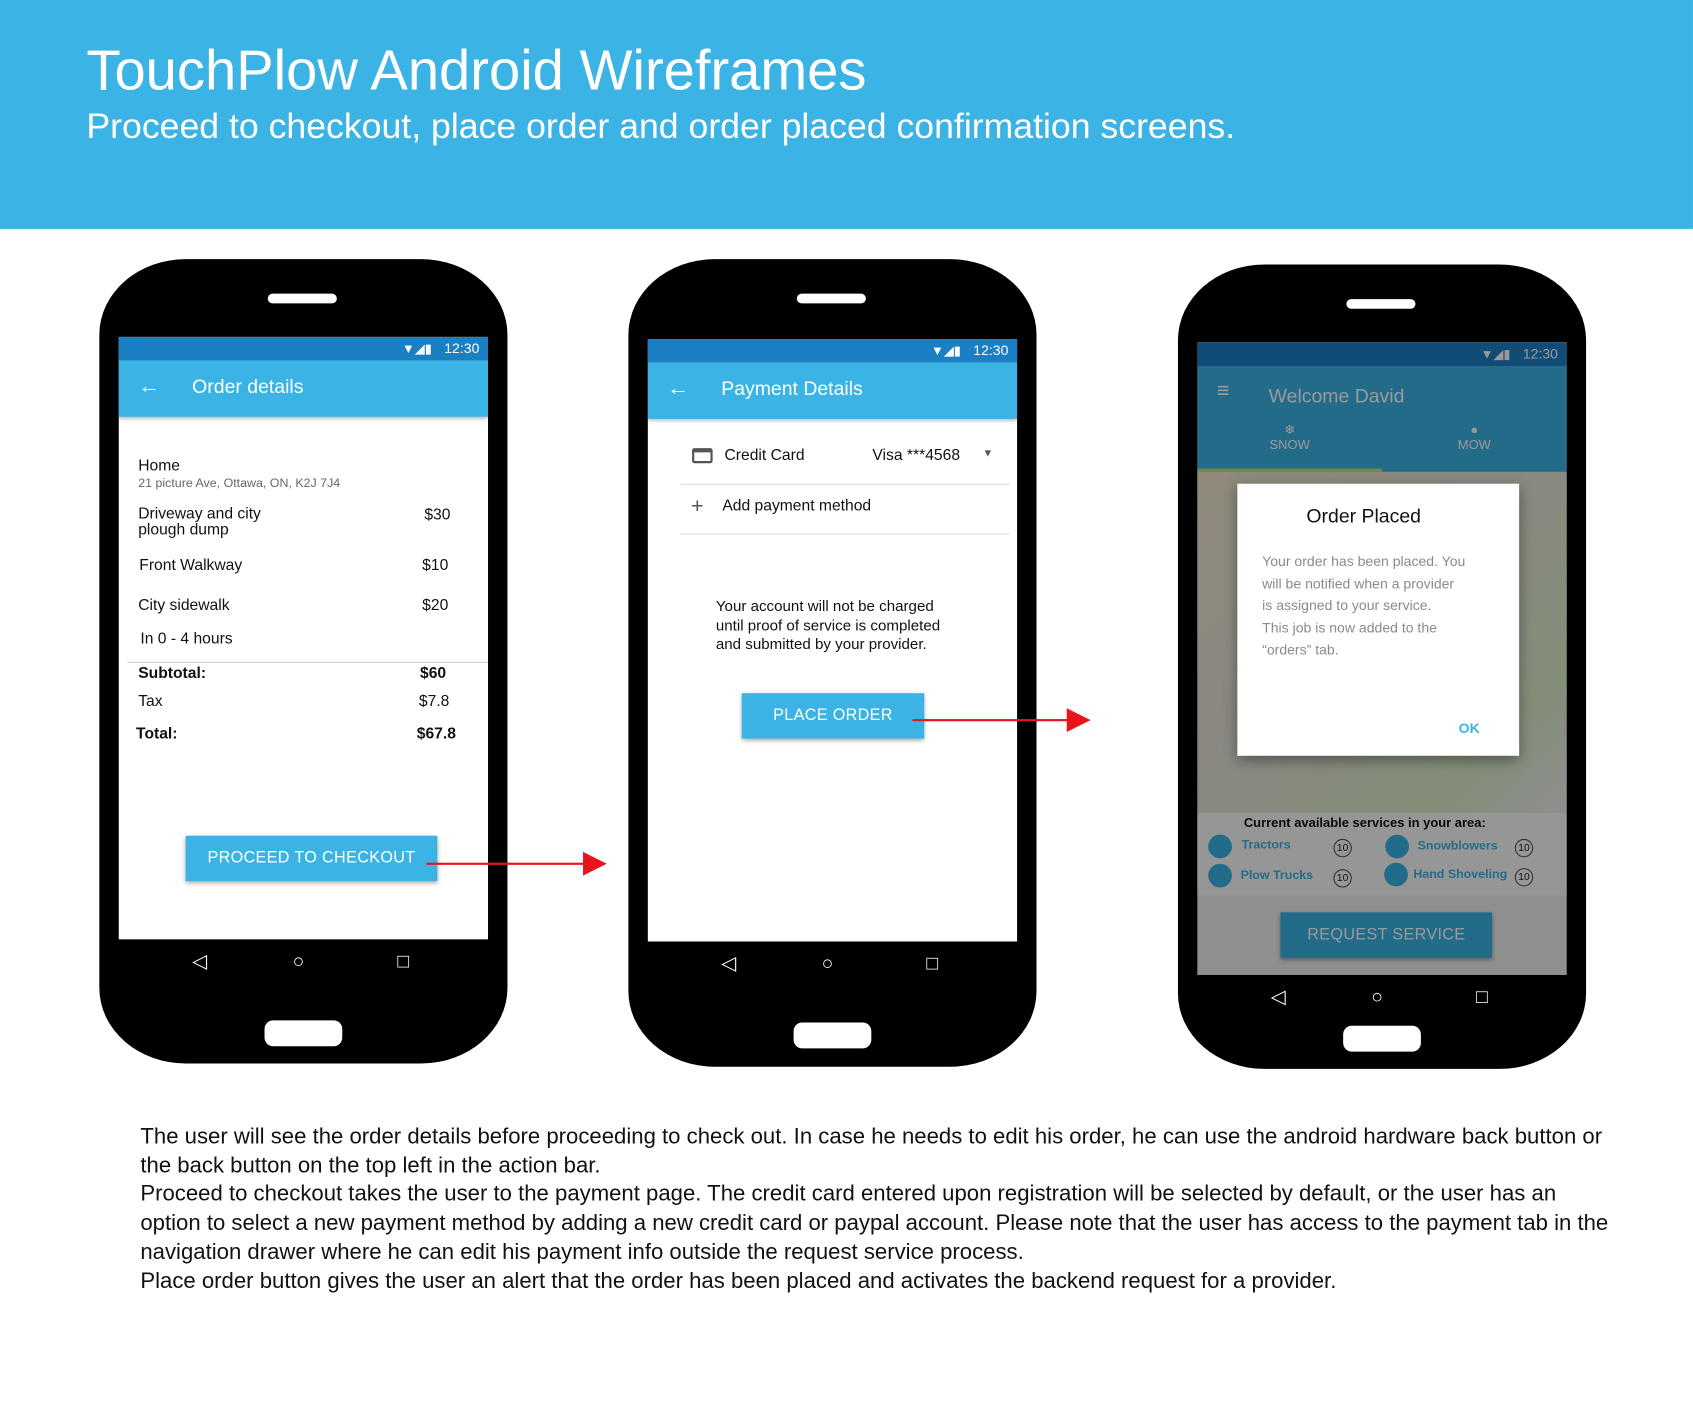  Describe the element at coordinates (435, 606) in the screenshot. I see `item-price: $20` at that location.